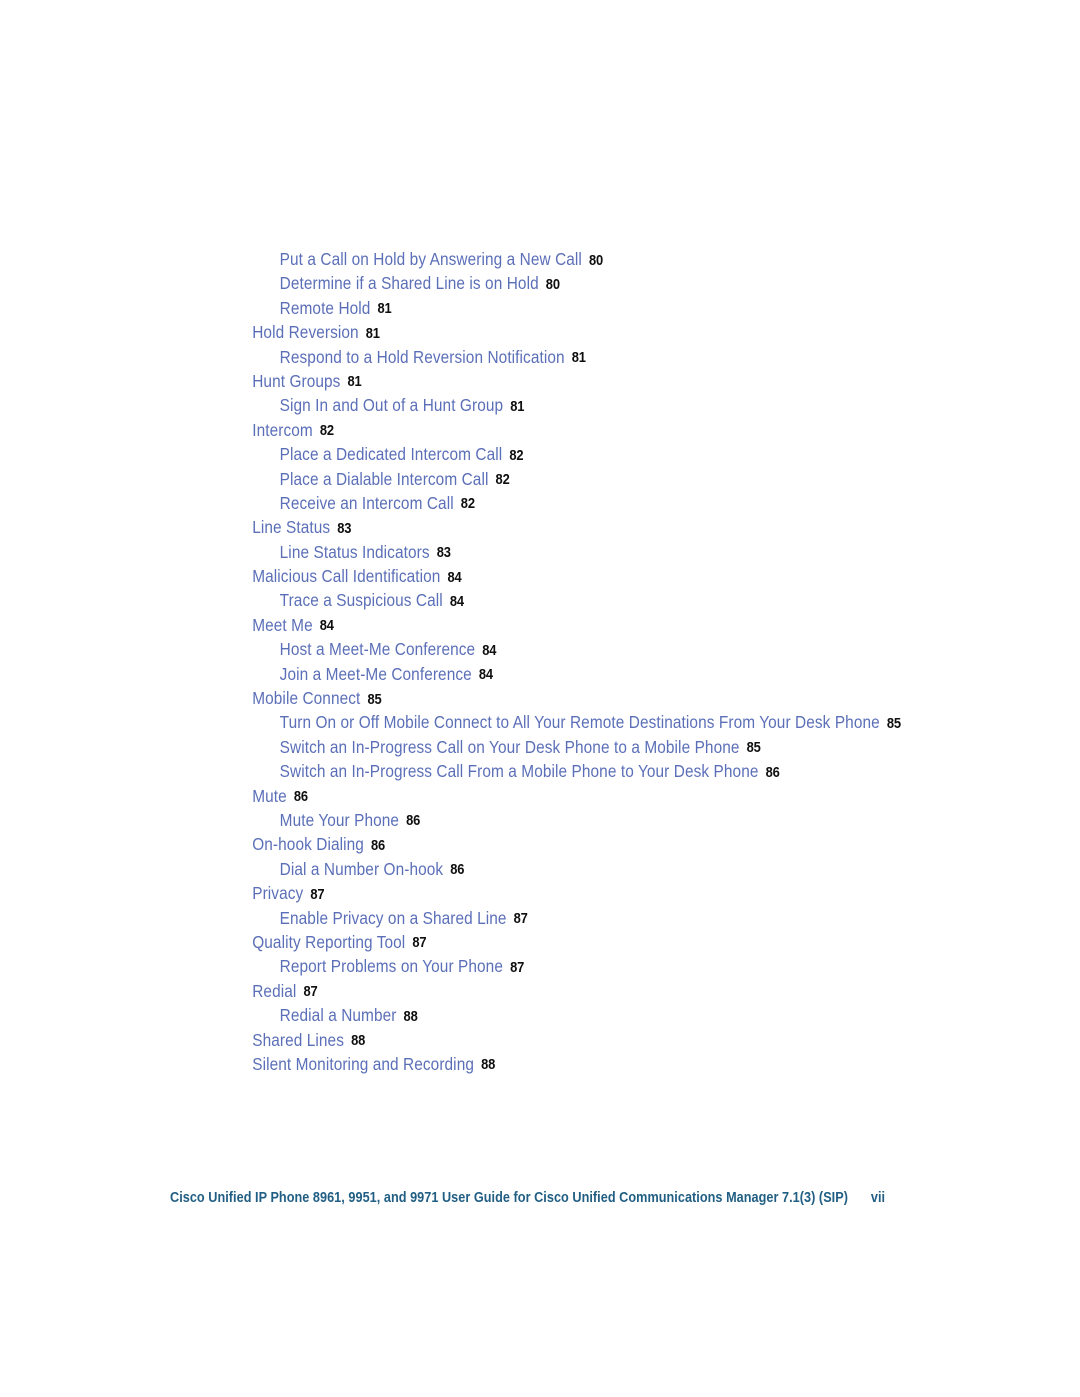 The height and width of the screenshot is (1397, 1080). Describe the element at coordinates (478, 869) in the screenshot. I see `toc-entry: Dial a Number On-hook 86` at that location.